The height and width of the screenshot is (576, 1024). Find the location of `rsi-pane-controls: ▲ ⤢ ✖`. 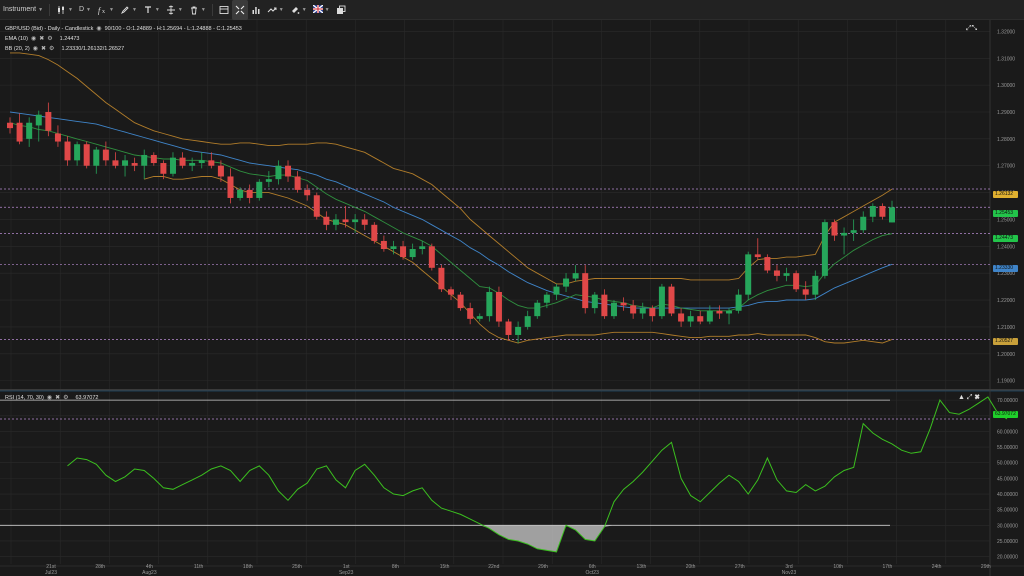

rsi-pane-controls: ▲ ⤢ ✖ is located at coordinates (969, 398).